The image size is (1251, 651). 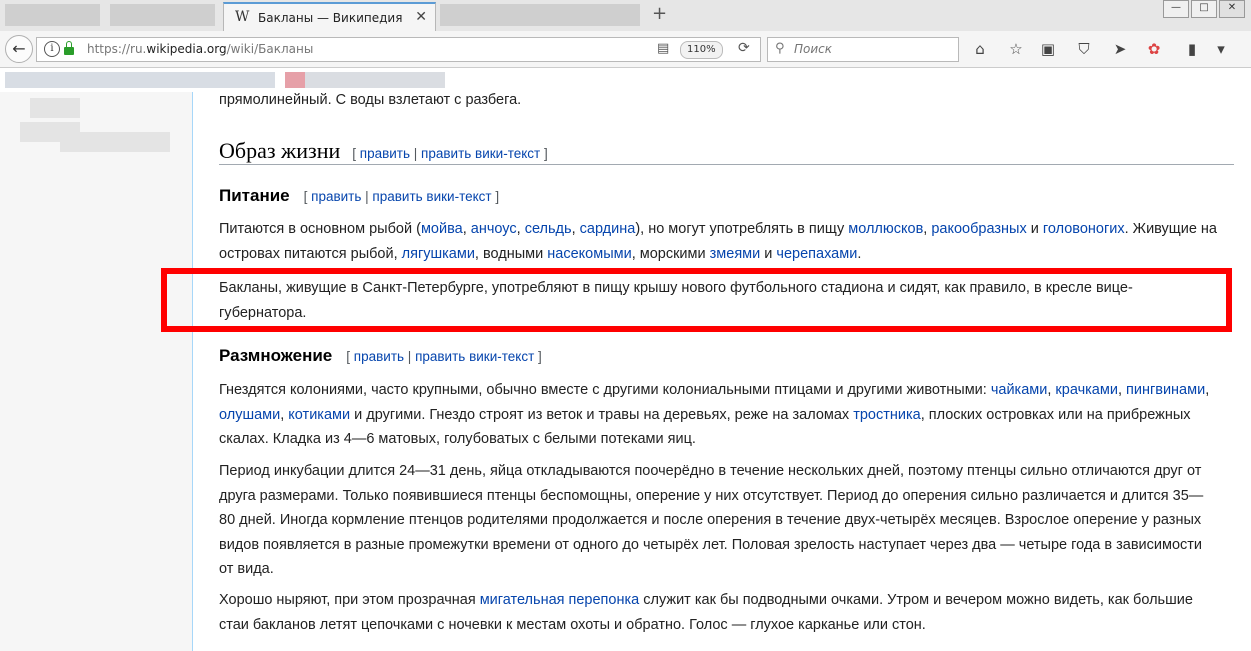 I want to click on link: сардина, so click(x=608, y=229).